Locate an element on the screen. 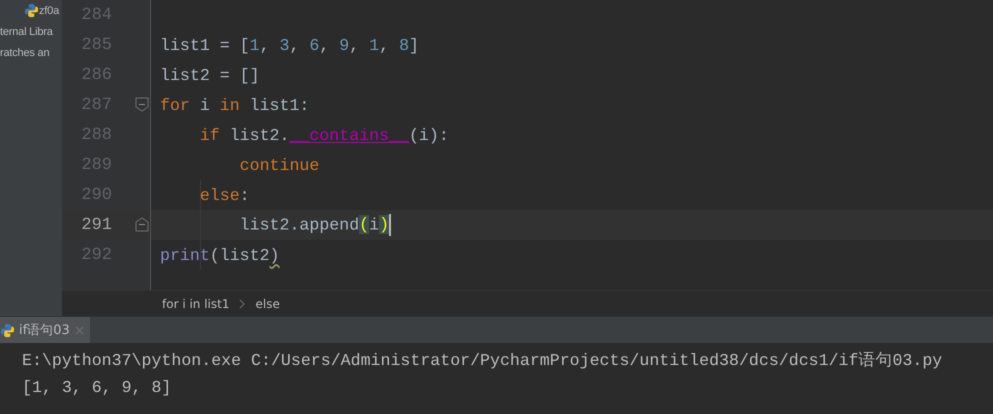 This screenshot has height=414, width=993. console-output: E:\python37\python.exe C:/Users/Administrator/PycharmProjects/untitled38/dcs/dcs1/if语句03.py is located at coordinates (483, 360).